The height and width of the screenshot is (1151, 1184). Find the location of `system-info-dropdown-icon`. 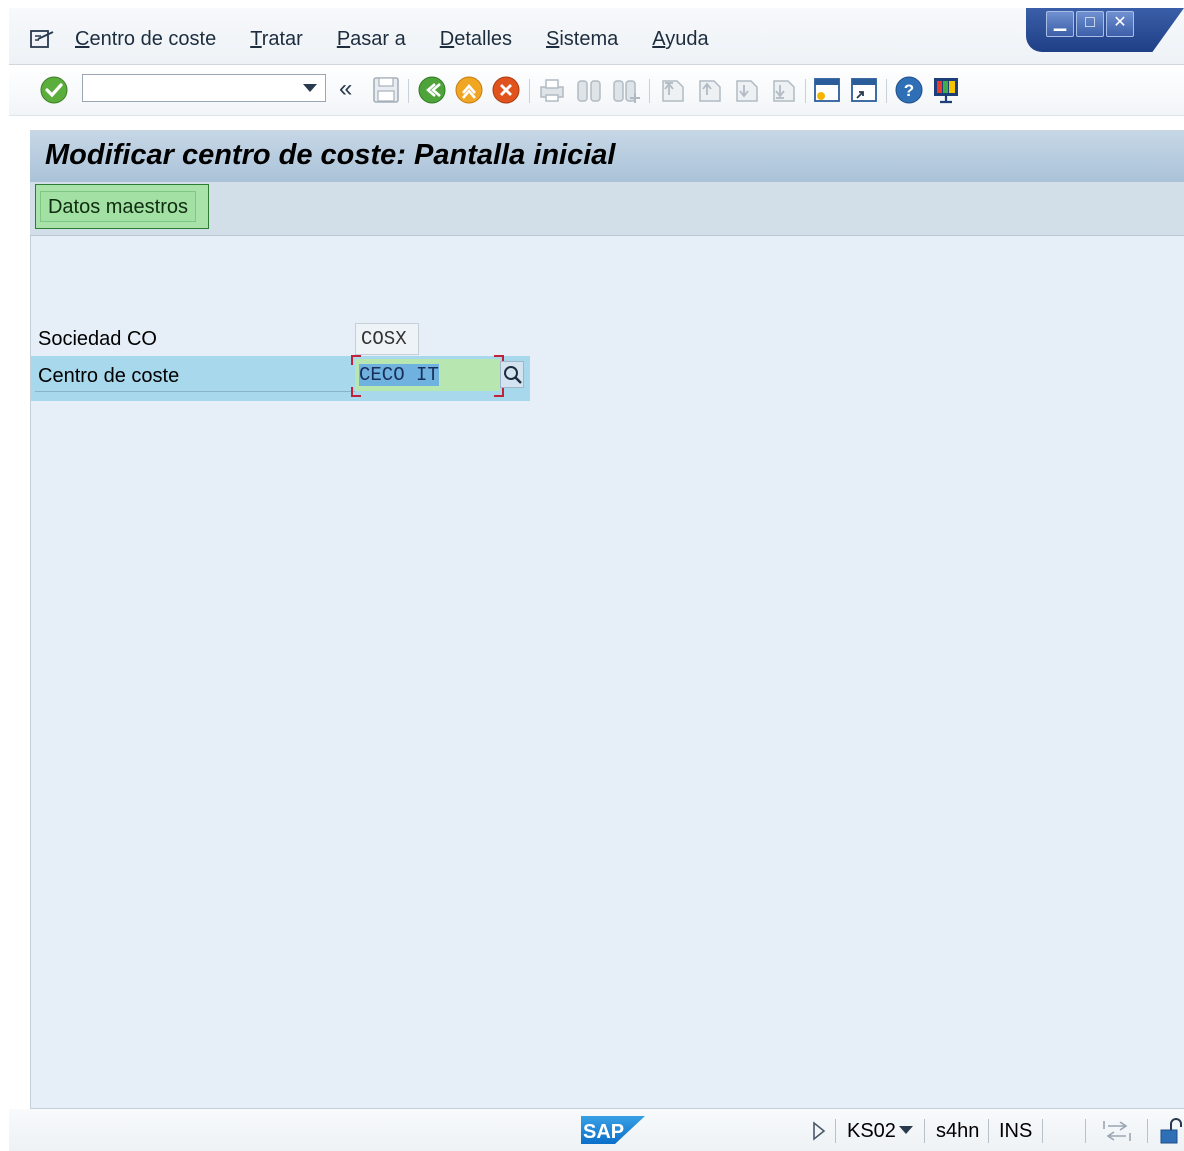

system-info-dropdown-icon is located at coordinates (906, 1130).